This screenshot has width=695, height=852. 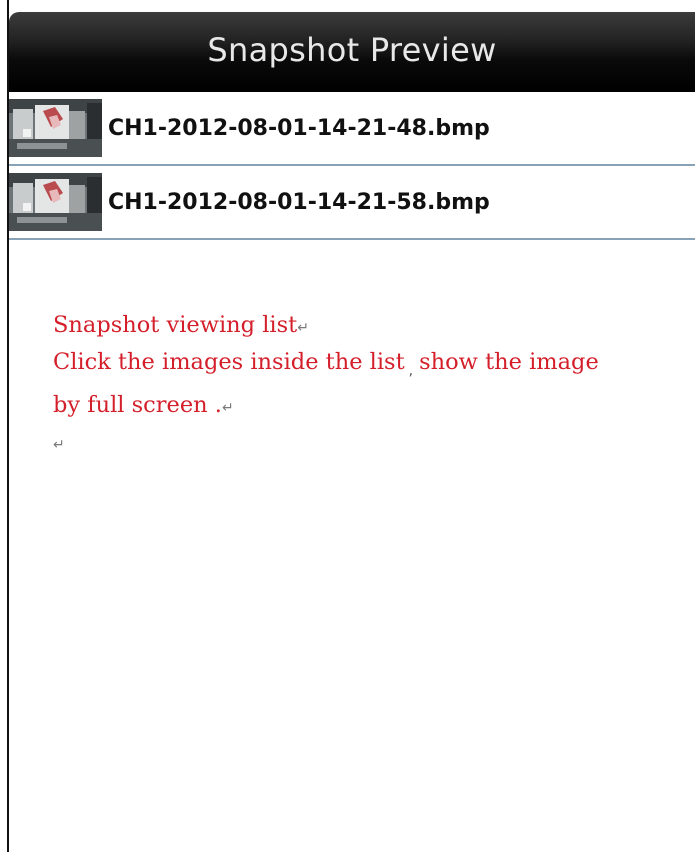 What do you see at coordinates (181, 325) in the screenshot?
I see `annotation-line-1: Snapshot viewing list↵` at bounding box center [181, 325].